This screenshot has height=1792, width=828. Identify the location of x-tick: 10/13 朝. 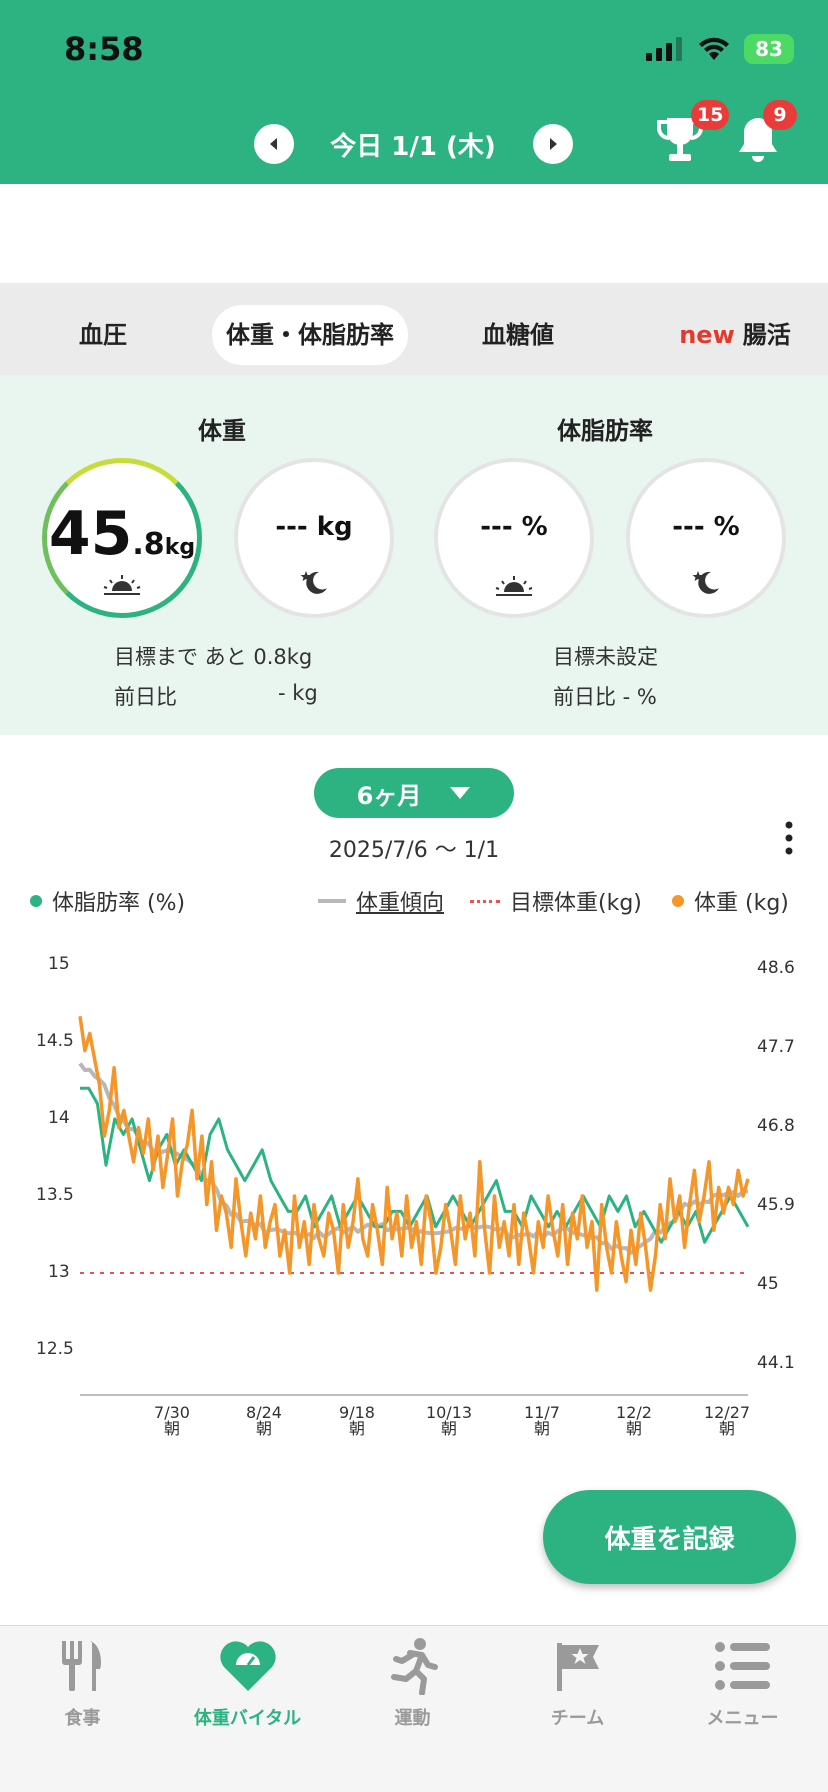
(449, 1421).